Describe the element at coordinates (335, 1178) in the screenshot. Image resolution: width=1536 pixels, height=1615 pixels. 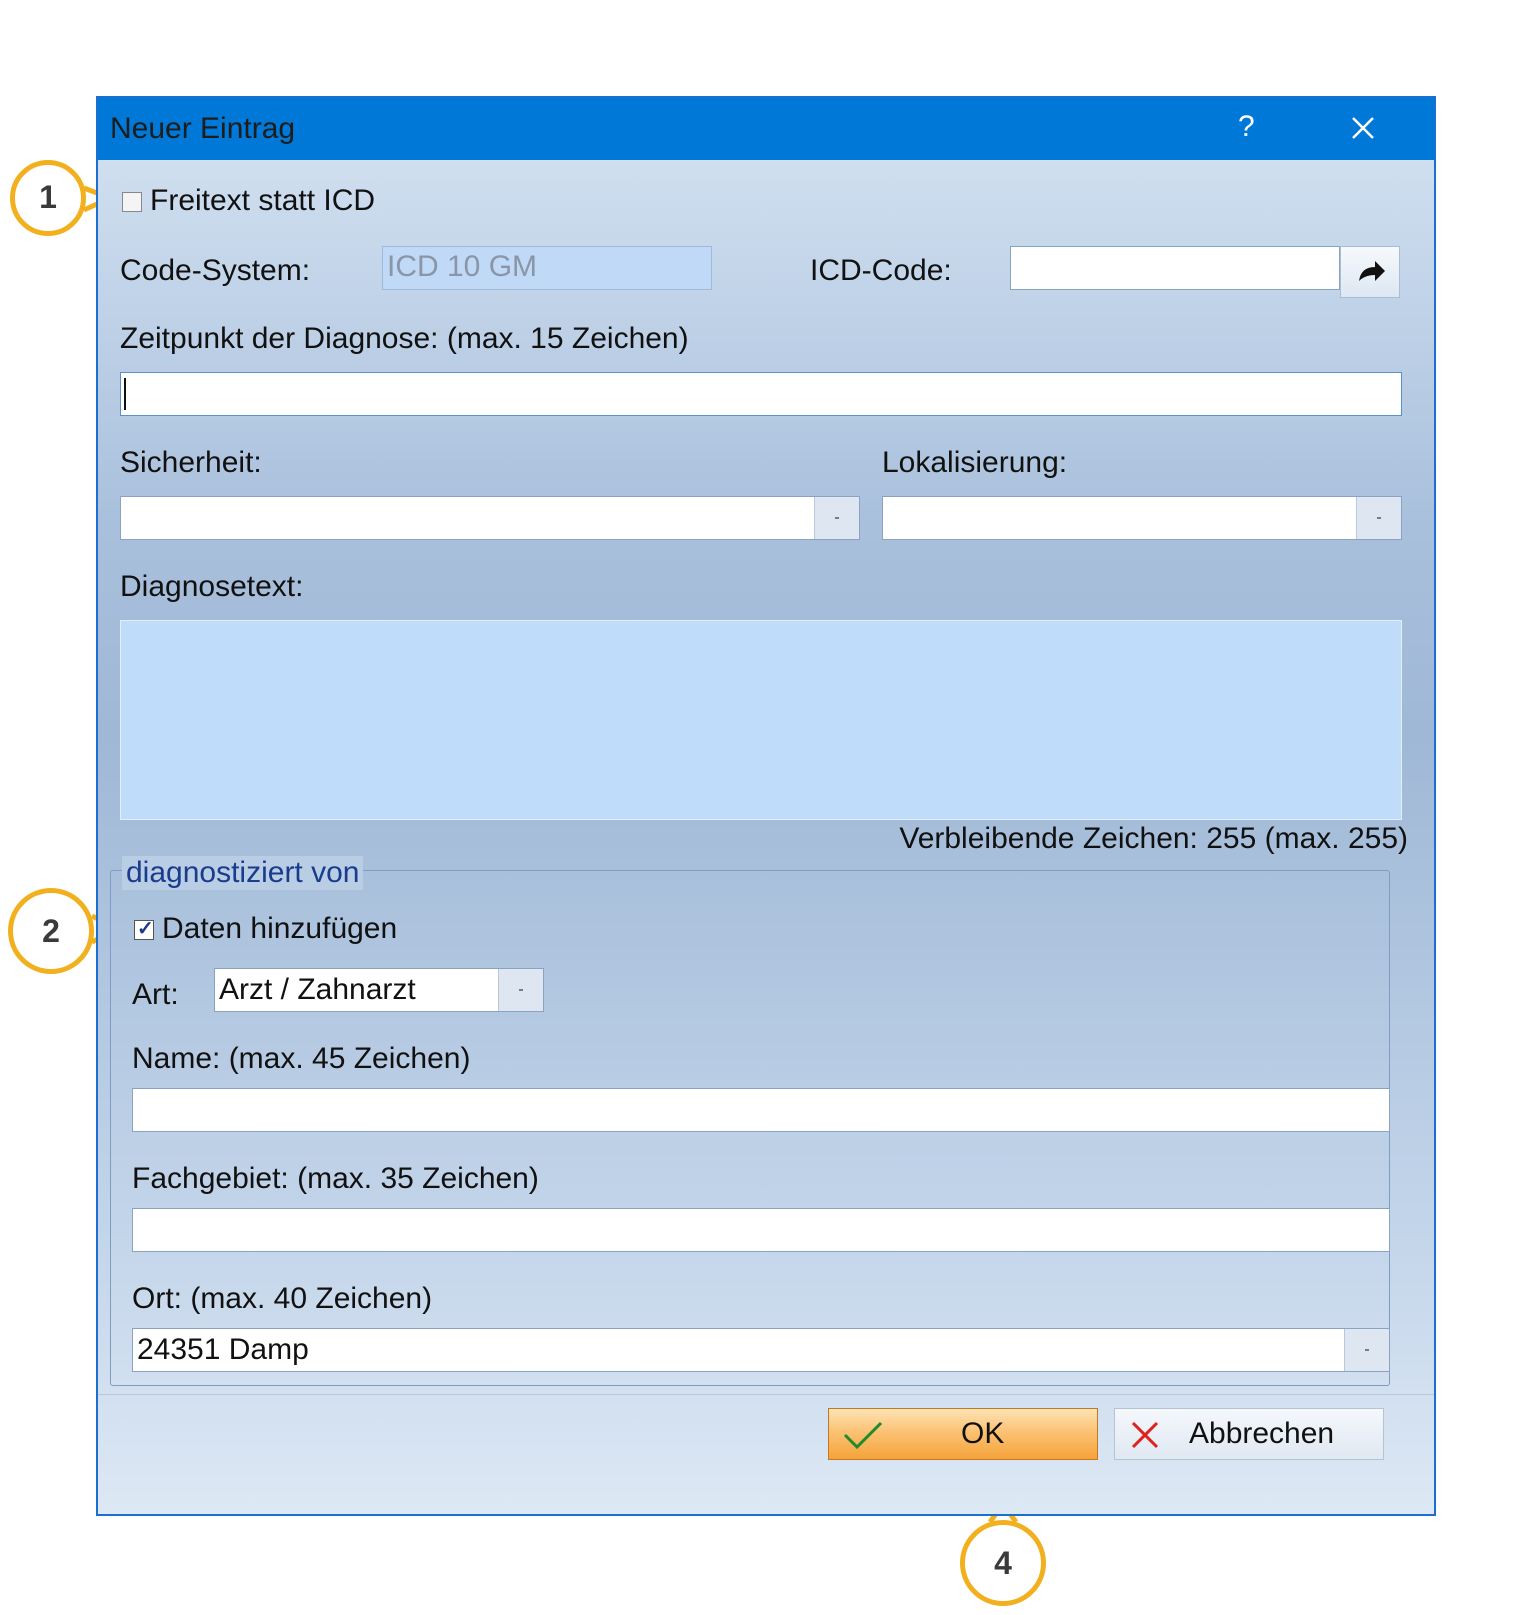
I see `fachgebiet-label: Fachgebiet: (max. 35 Zeichen)` at that location.